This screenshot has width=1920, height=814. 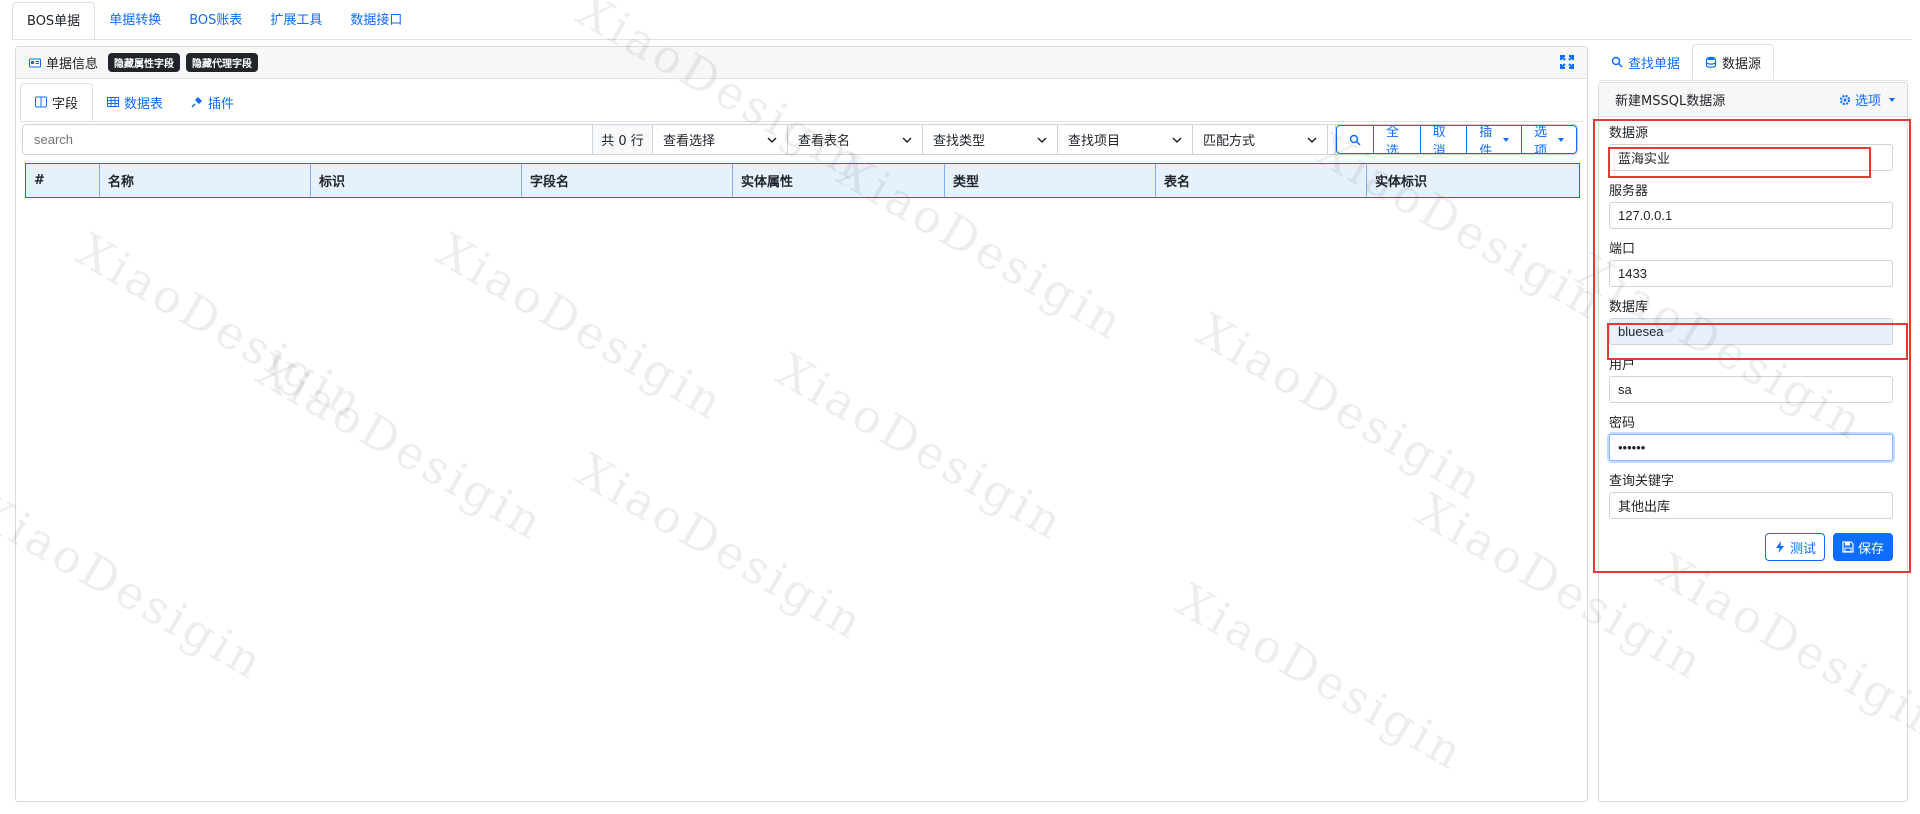 What do you see at coordinates (1751, 547) in the screenshot?
I see `form-actions: 测试 保存` at bounding box center [1751, 547].